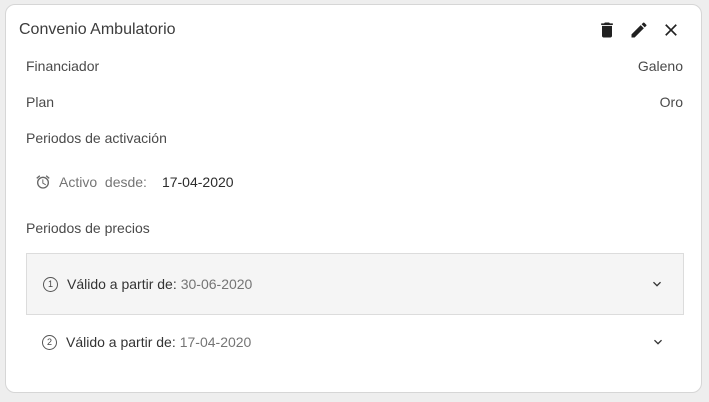  I want to click on card-title: Convenio Ambulatorio, so click(97, 29).